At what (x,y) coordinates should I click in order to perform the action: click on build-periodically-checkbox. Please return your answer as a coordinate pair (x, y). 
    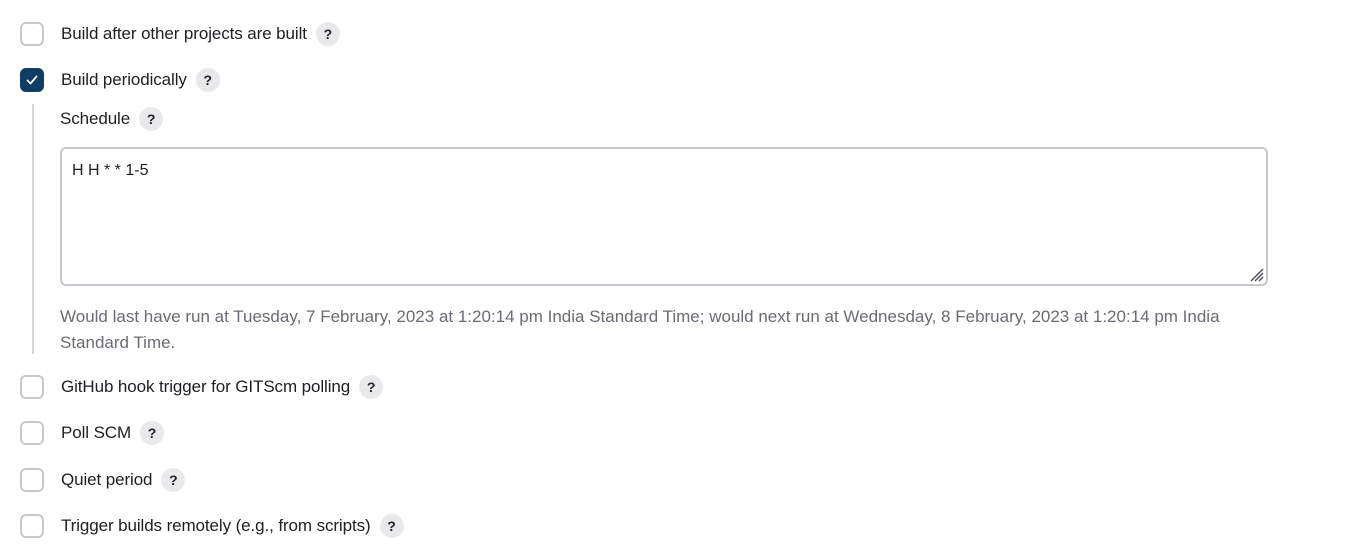
    Looking at the image, I should click on (32, 80).